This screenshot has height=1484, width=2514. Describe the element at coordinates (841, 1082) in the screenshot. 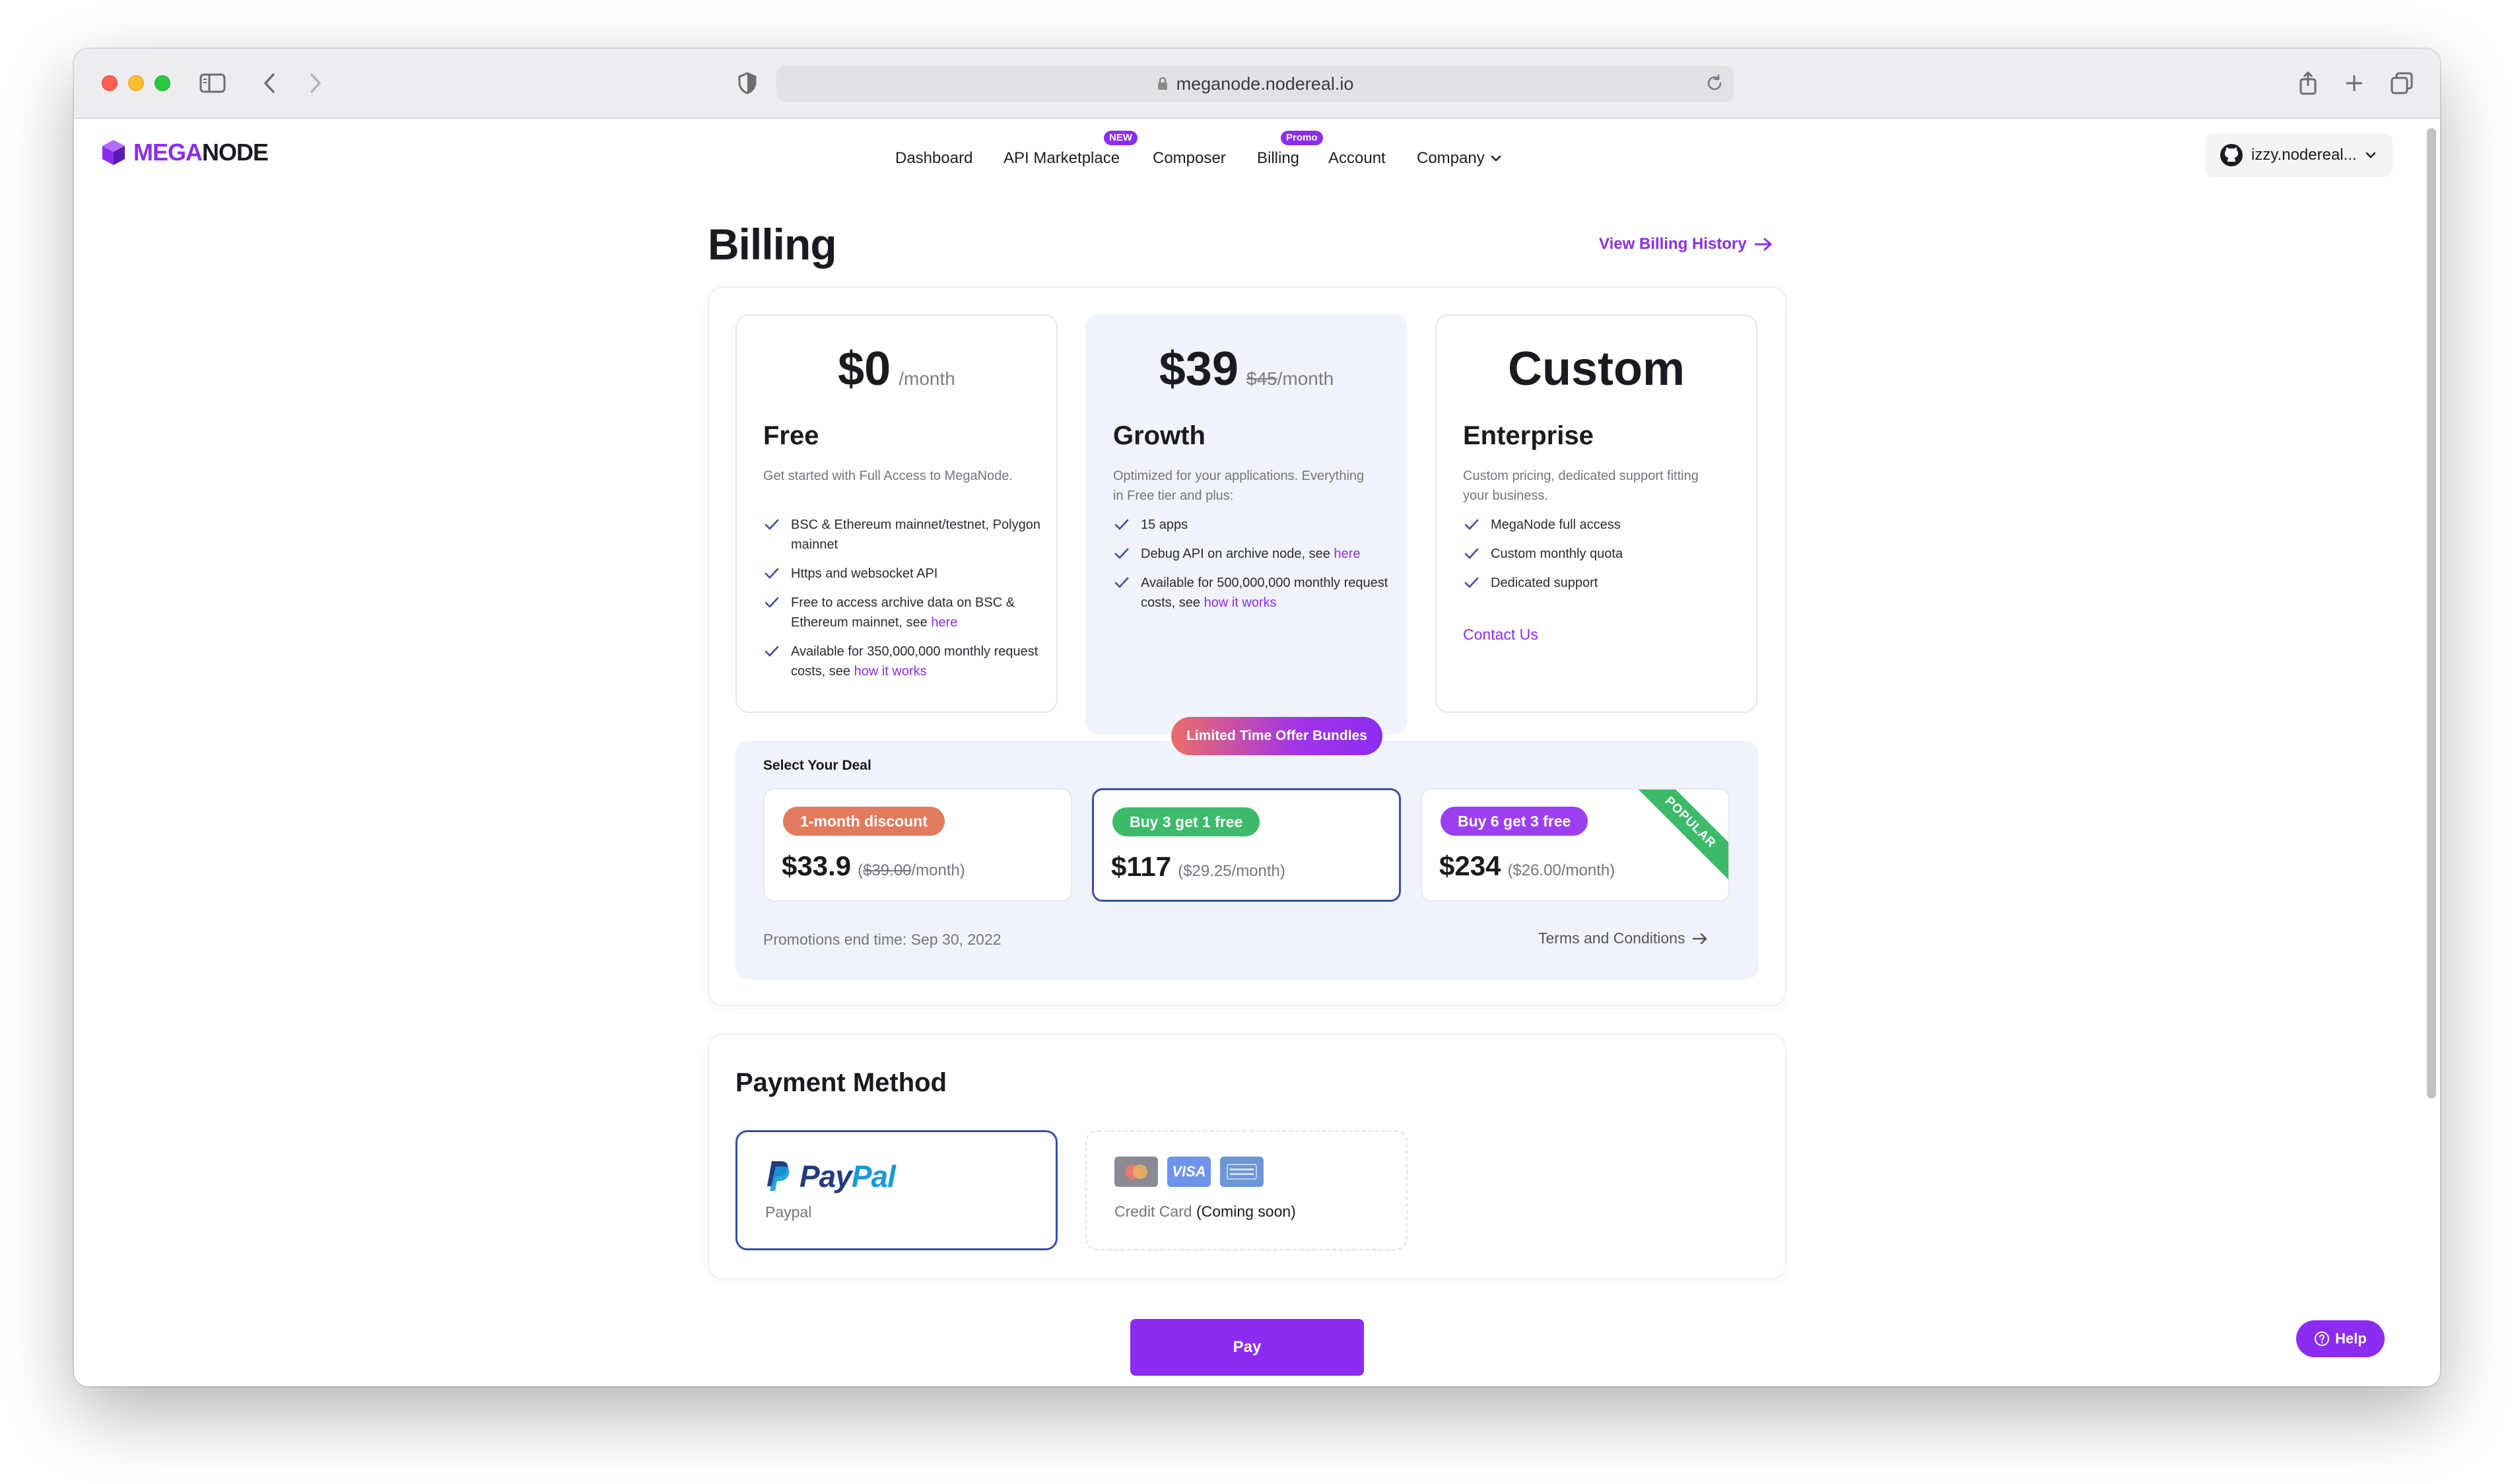

I see `payment-method-title: Payment Method` at that location.